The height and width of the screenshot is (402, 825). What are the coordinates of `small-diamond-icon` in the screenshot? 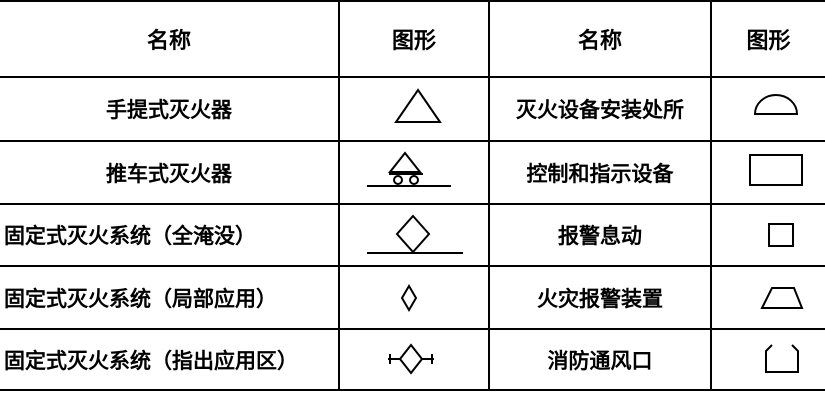 It's located at (409, 298).